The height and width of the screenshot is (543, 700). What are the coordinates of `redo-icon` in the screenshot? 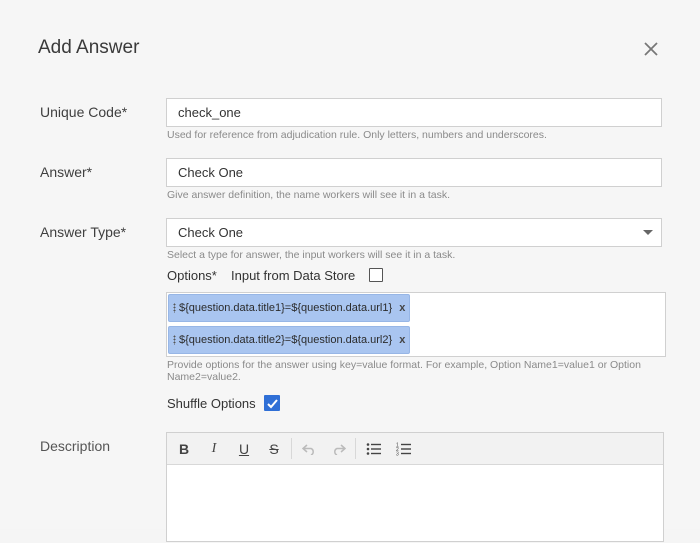 It's located at (339, 449).